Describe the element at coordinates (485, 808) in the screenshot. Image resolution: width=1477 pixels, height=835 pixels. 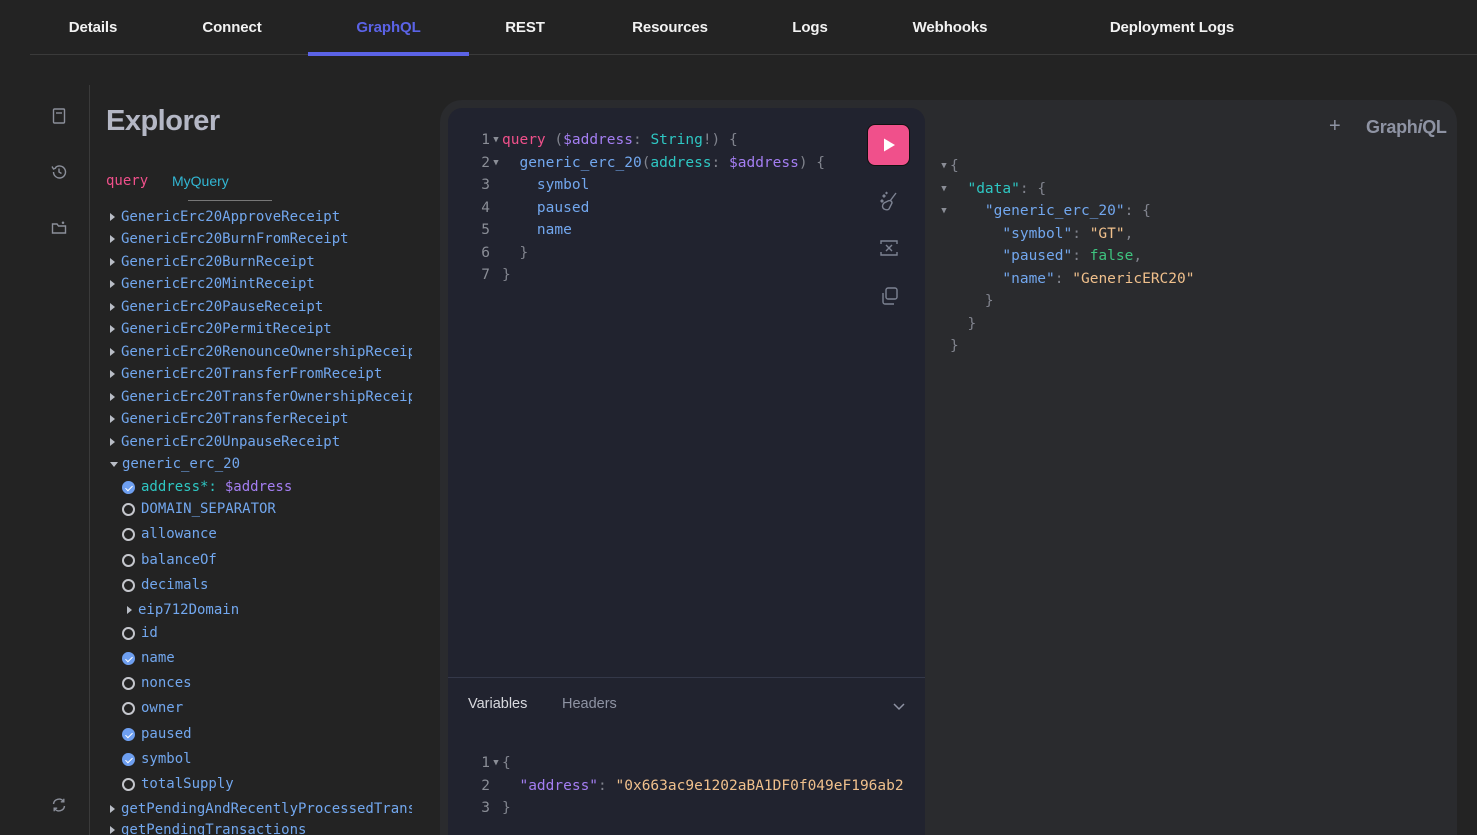
I see `code-token: 3` at that location.